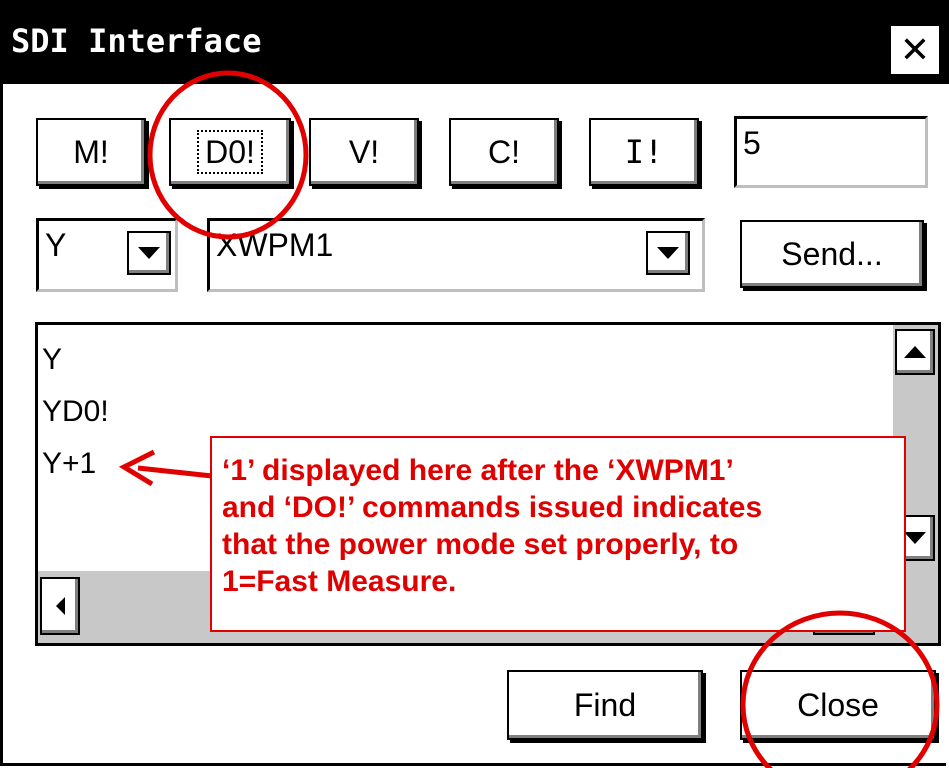 The image size is (949, 768). I want to click on annotation-line: ‘1’ displayed here after the ‘XWPM1’, so click(478, 470).